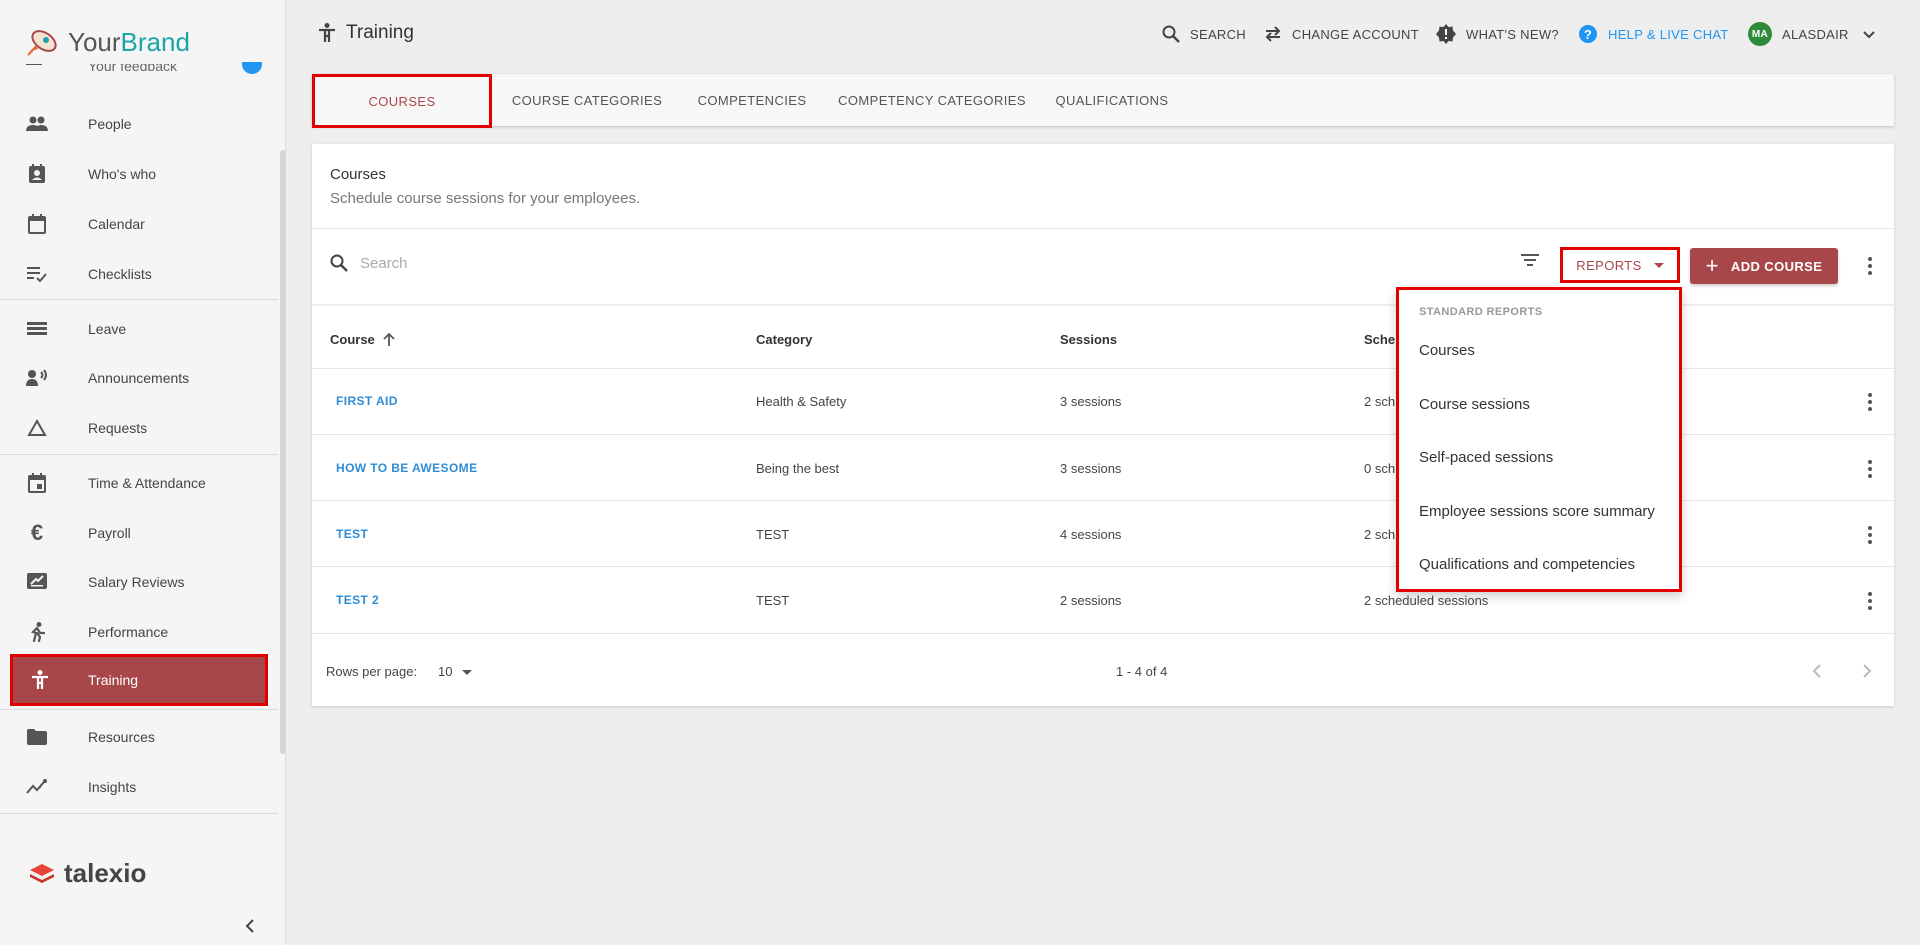 This screenshot has width=1920, height=945. What do you see at coordinates (113, 680) in the screenshot?
I see `sidebar-item-label: Training` at bounding box center [113, 680].